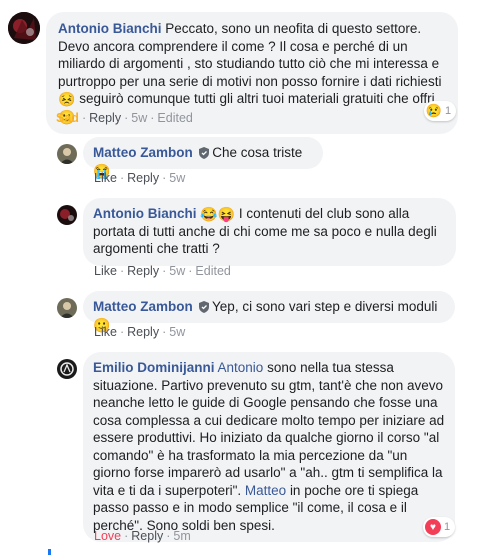 Image resolution: width=481 pixels, height=555 pixels. What do you see at coordinates (265, 490) in the screenshot?
I see `mention-link: Matteo` at bounding box center [265, 490].